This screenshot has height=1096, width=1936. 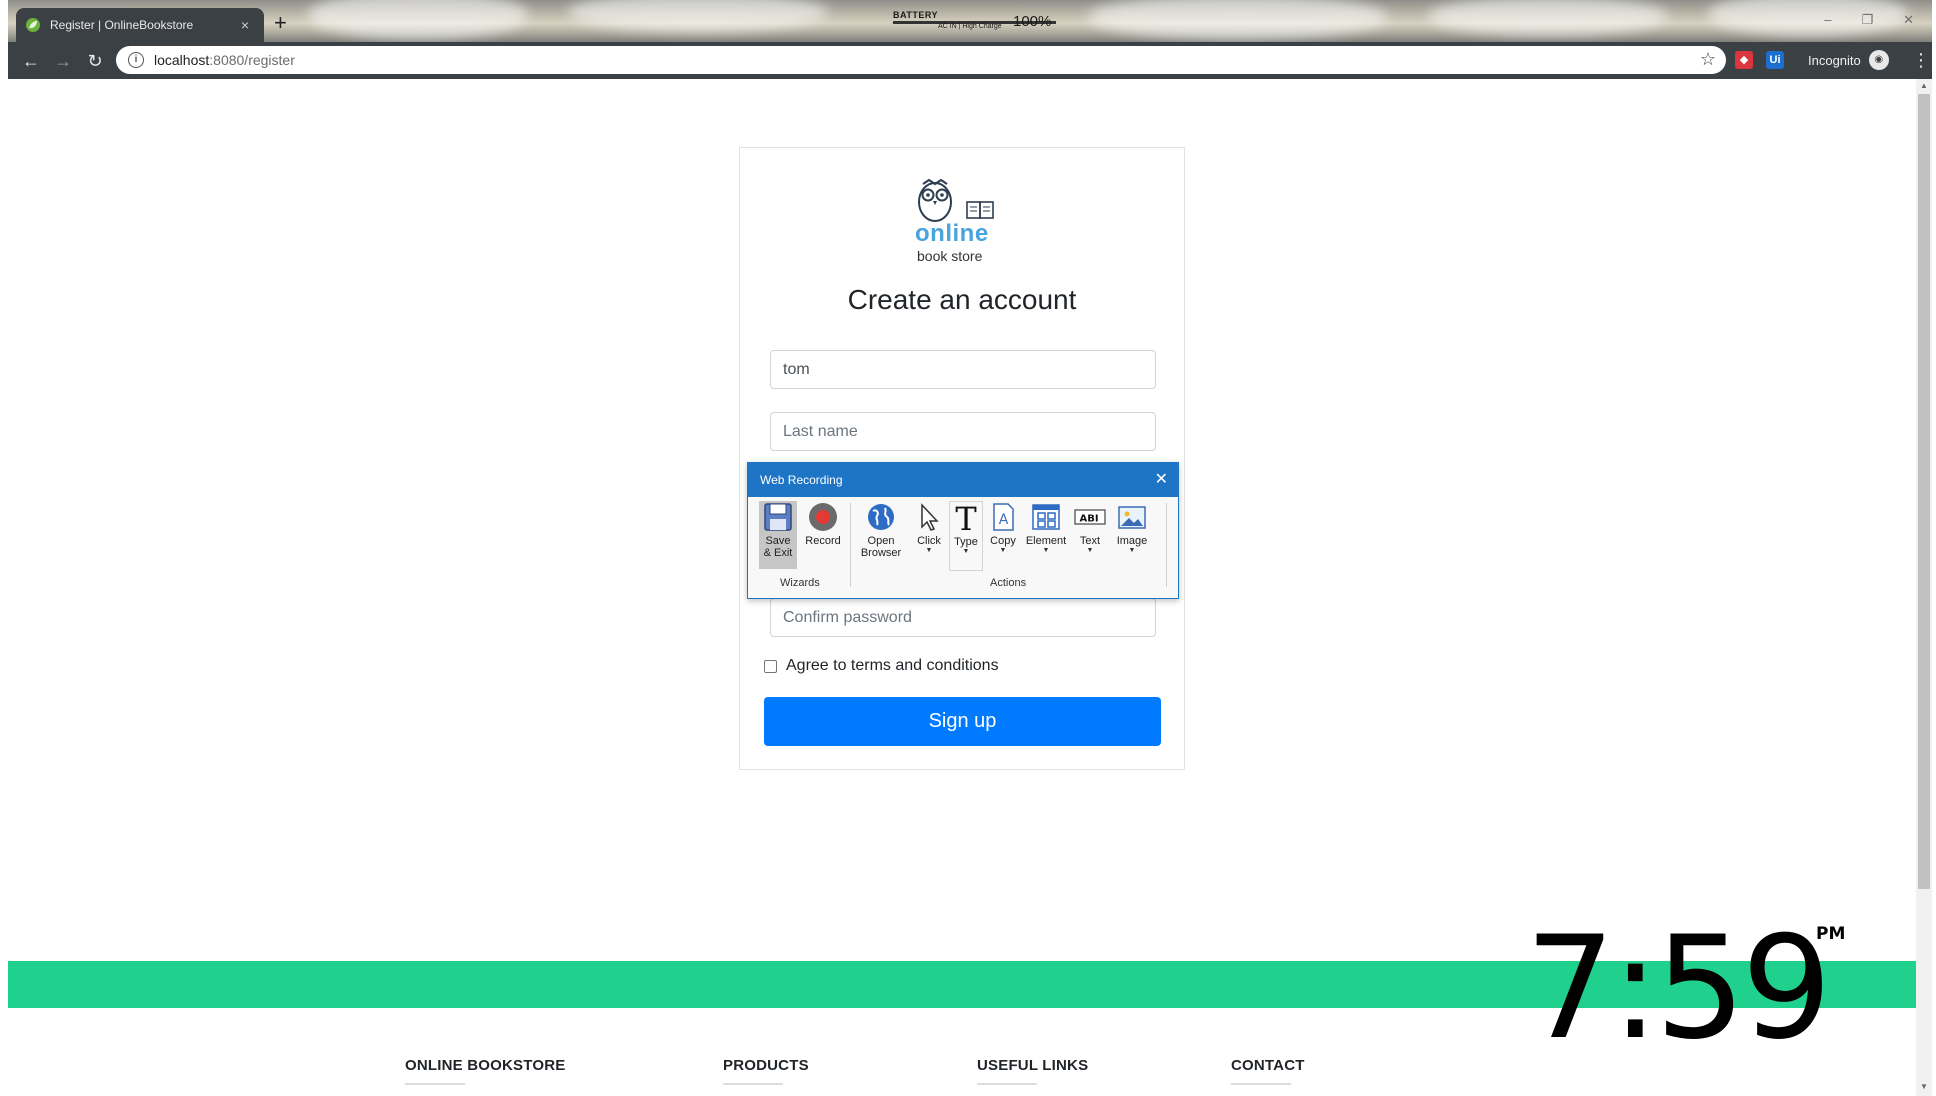 What do you see at coordinates (950, 256) in the screenshot?
I see `logo-text-bookstore: book store` at bounding box center [950, 256].